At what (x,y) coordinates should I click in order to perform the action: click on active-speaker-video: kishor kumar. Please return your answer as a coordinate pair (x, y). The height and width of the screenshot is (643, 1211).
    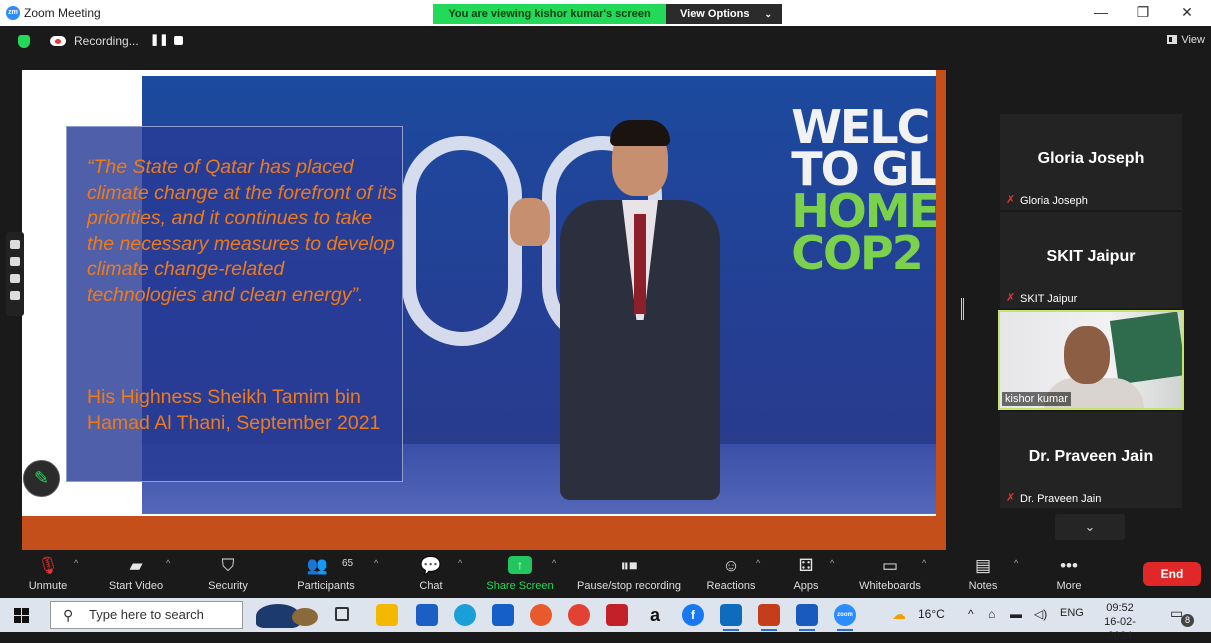
    Looking at the image, I should click on (1091, 360).